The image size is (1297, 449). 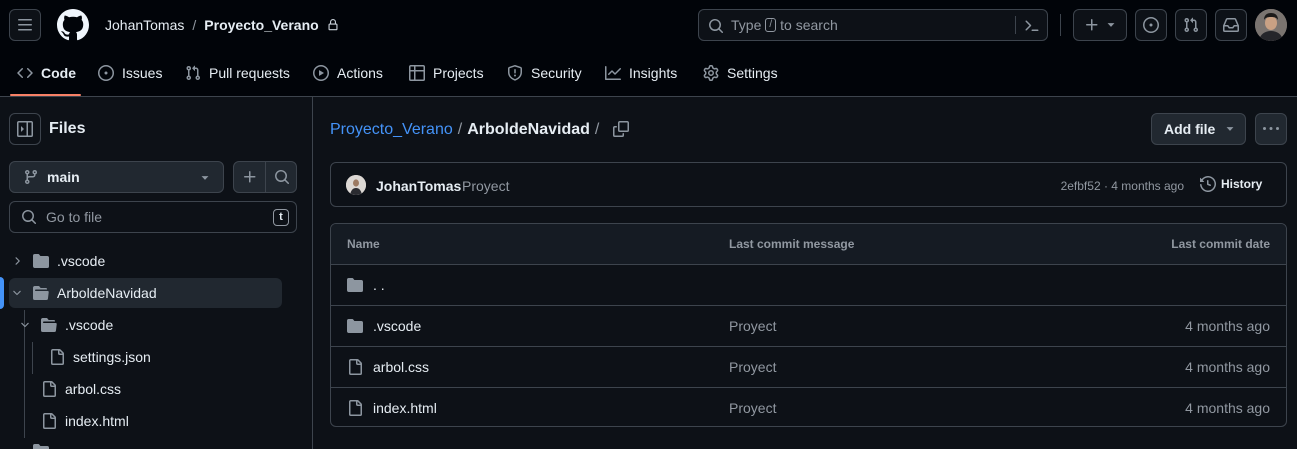 I want to click on go-to-file-input: Go to file t, so click(x=153, y=217).